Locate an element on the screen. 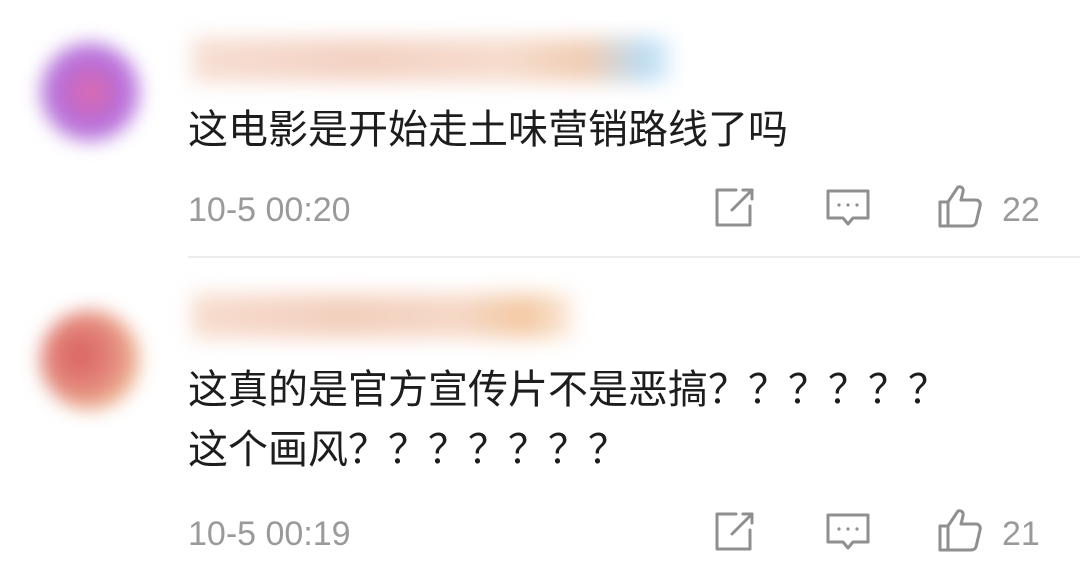 This screenshot has width=1080, height=577. comment-text: 这电影是开始走土味营销路线了吗 is located at coordinates (488, 130).